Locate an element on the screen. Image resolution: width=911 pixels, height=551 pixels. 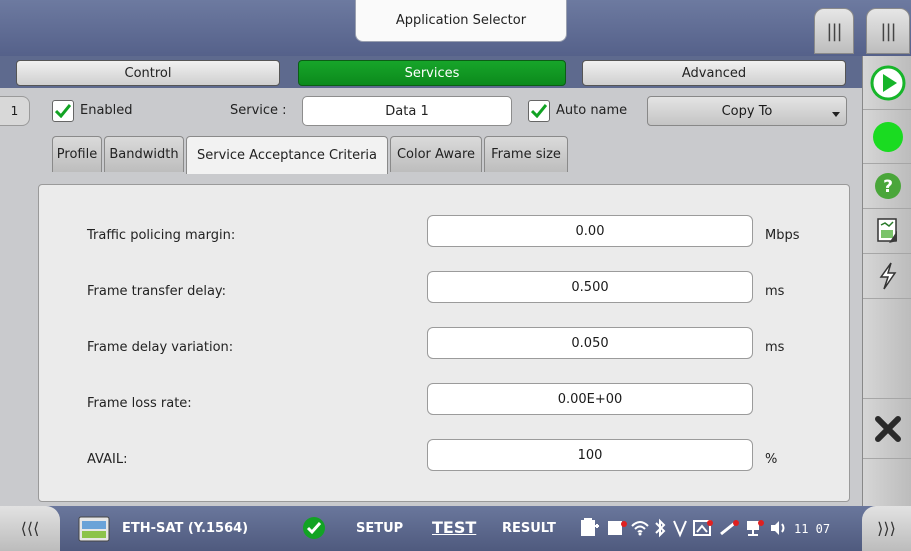
field-value: 0.050 is located at coordinates (590, 343).